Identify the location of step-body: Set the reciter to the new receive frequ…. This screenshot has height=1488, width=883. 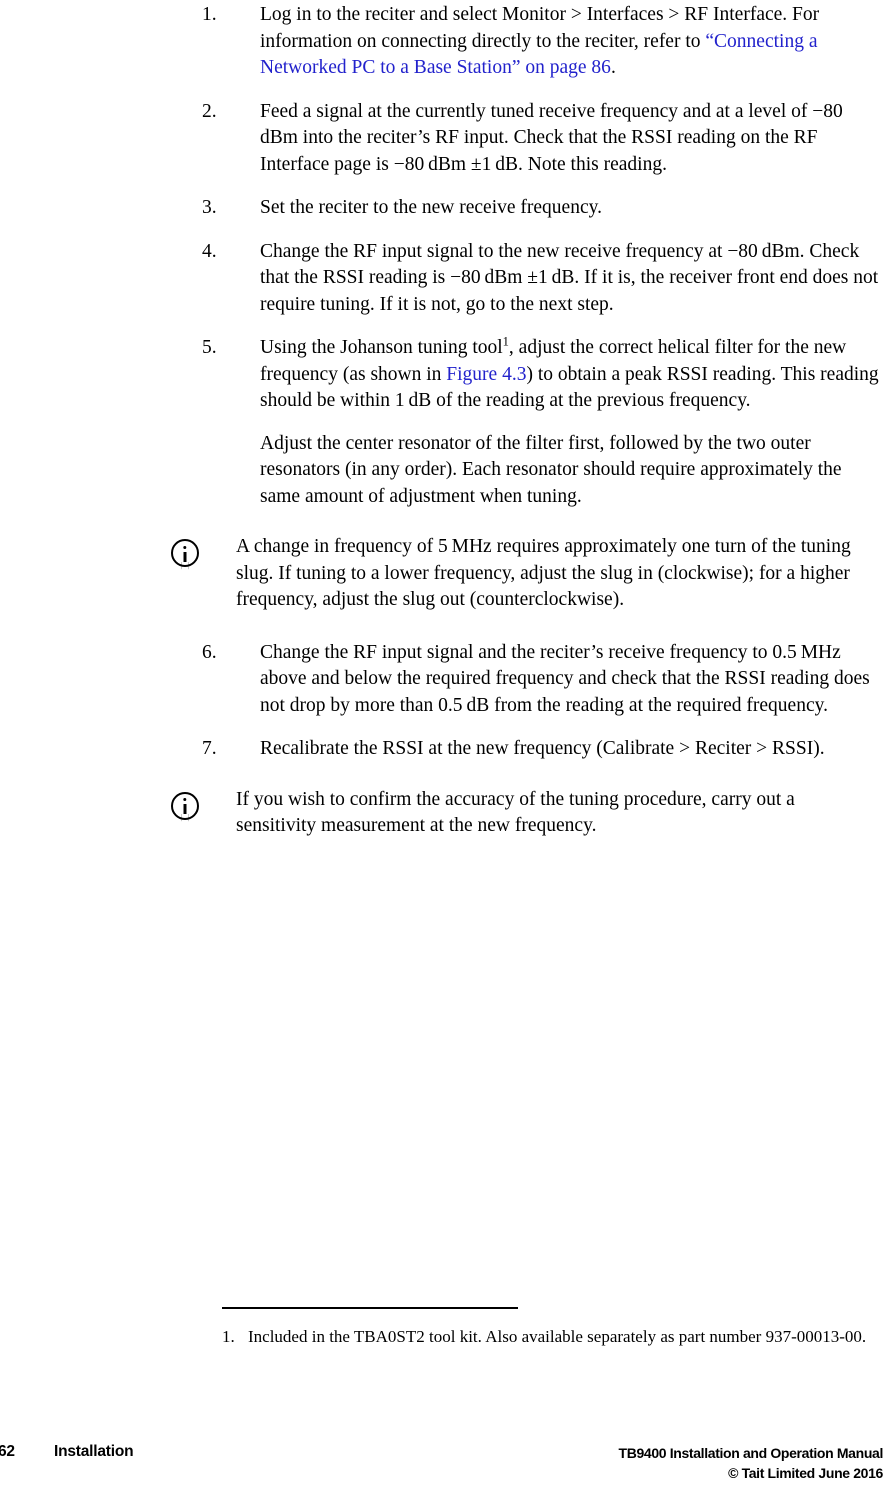
(569, 208).